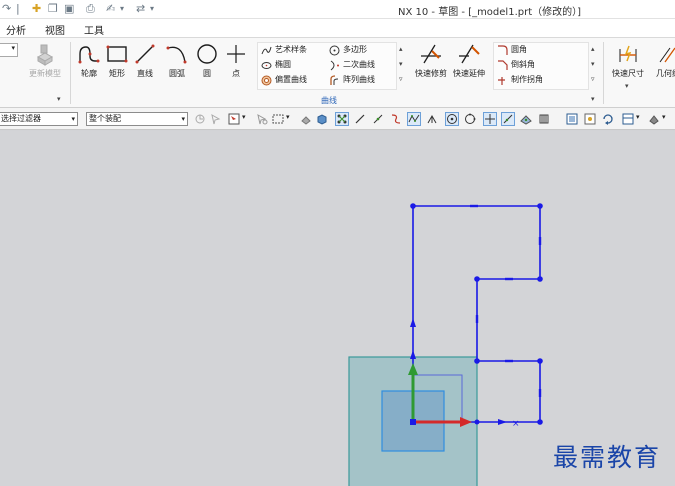 The height and width of the screenshot is (486, 675). I want to click on ellipse-icon, so click(266, 65).